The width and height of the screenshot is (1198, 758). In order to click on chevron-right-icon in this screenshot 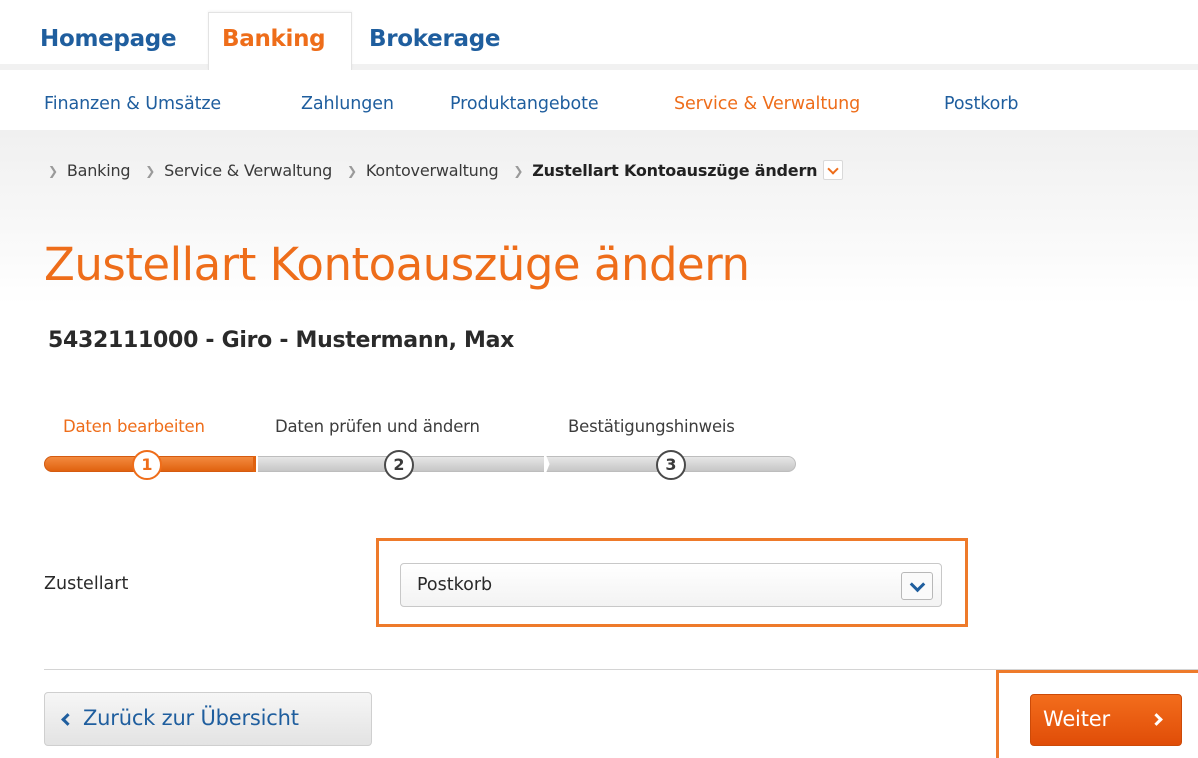, I will do `click(1156, 719)`.